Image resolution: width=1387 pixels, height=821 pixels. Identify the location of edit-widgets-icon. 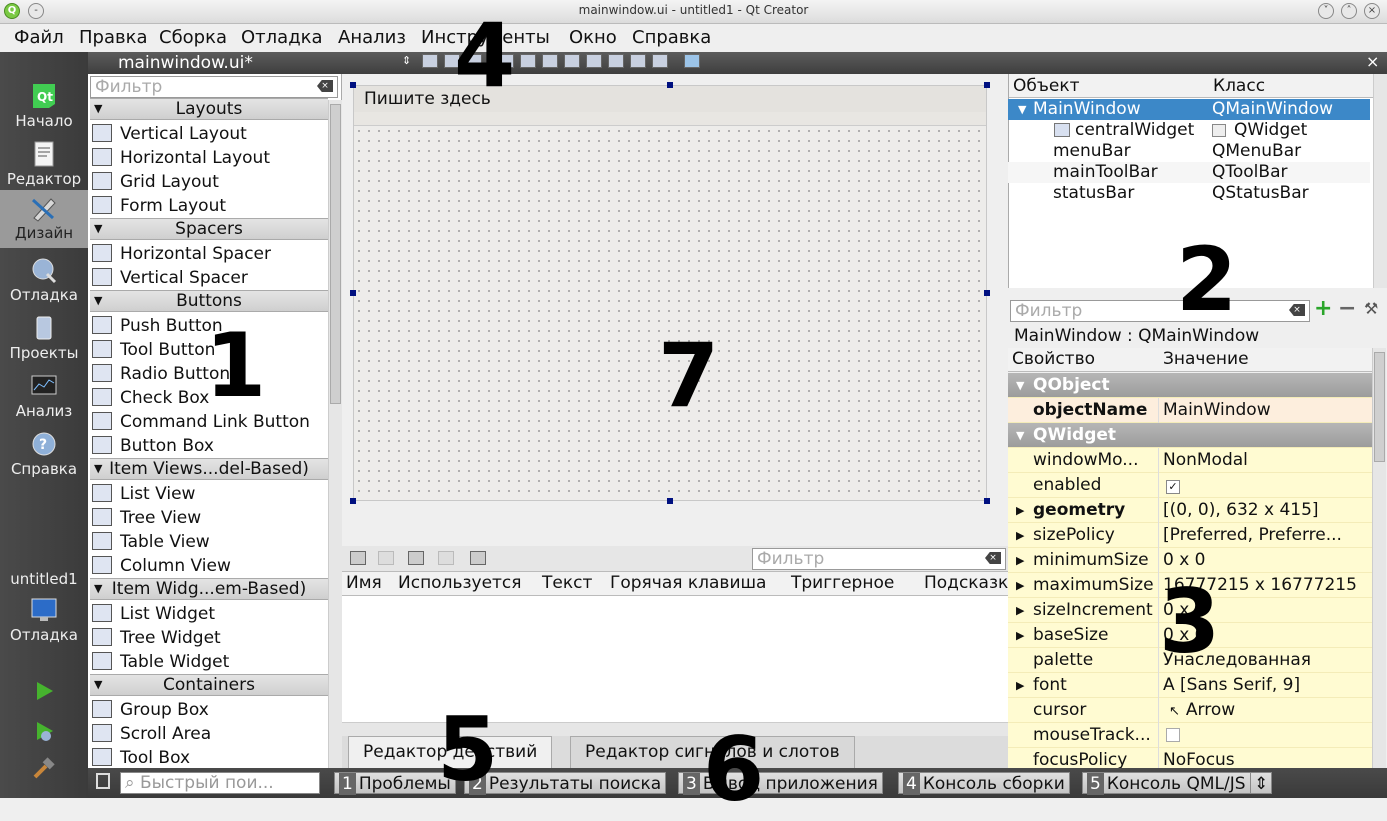
(430, 61).